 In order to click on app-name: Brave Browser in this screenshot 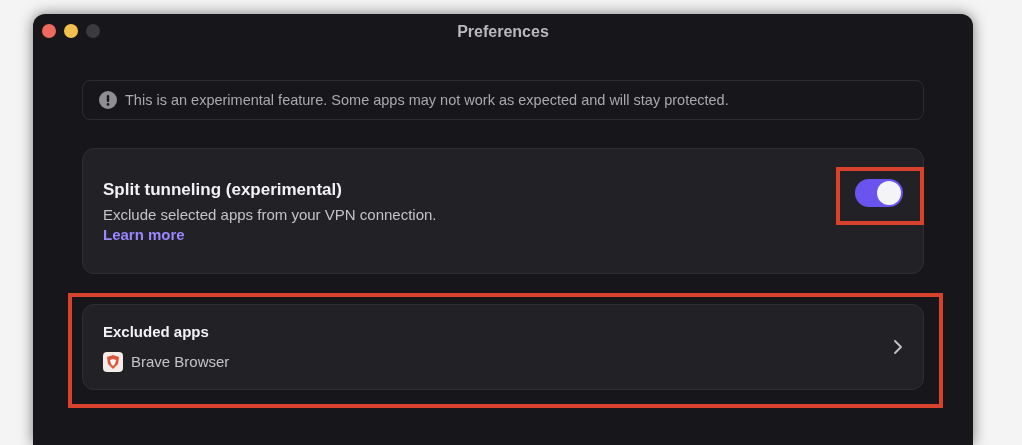, I will do `click(180, 361)`.